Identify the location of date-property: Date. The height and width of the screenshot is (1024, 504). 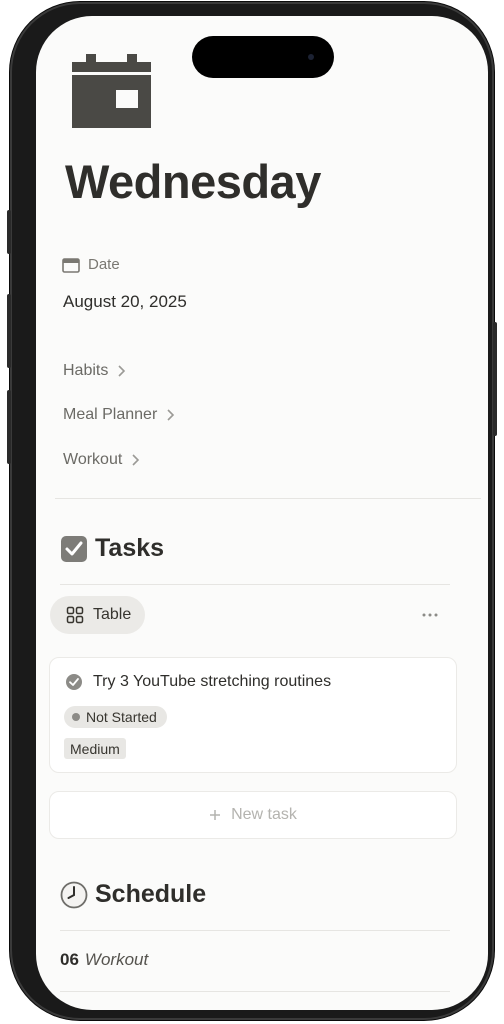
(91, 264).